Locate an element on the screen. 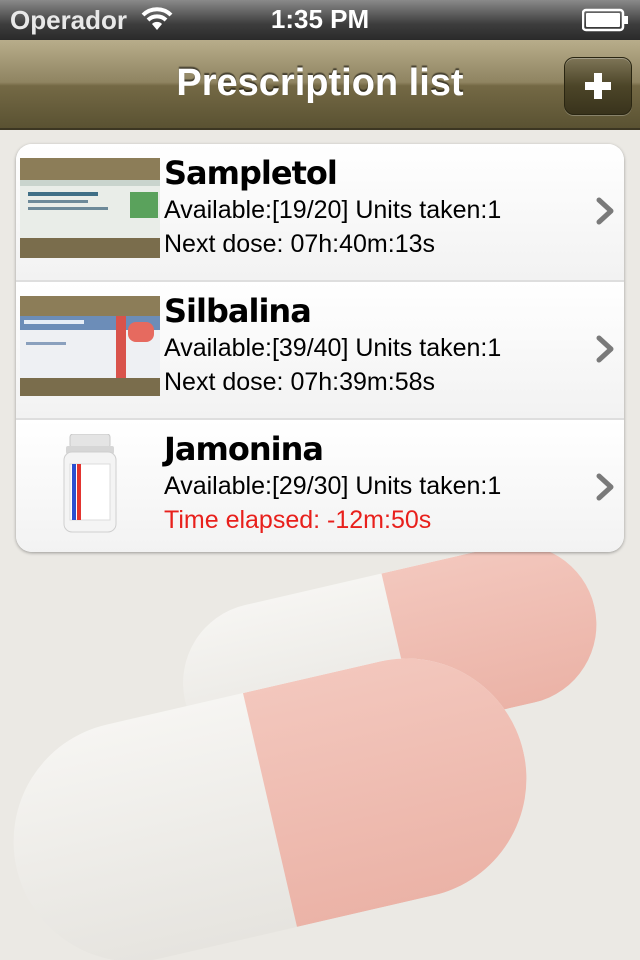  plus-icon is located at coordinates (598, 86).